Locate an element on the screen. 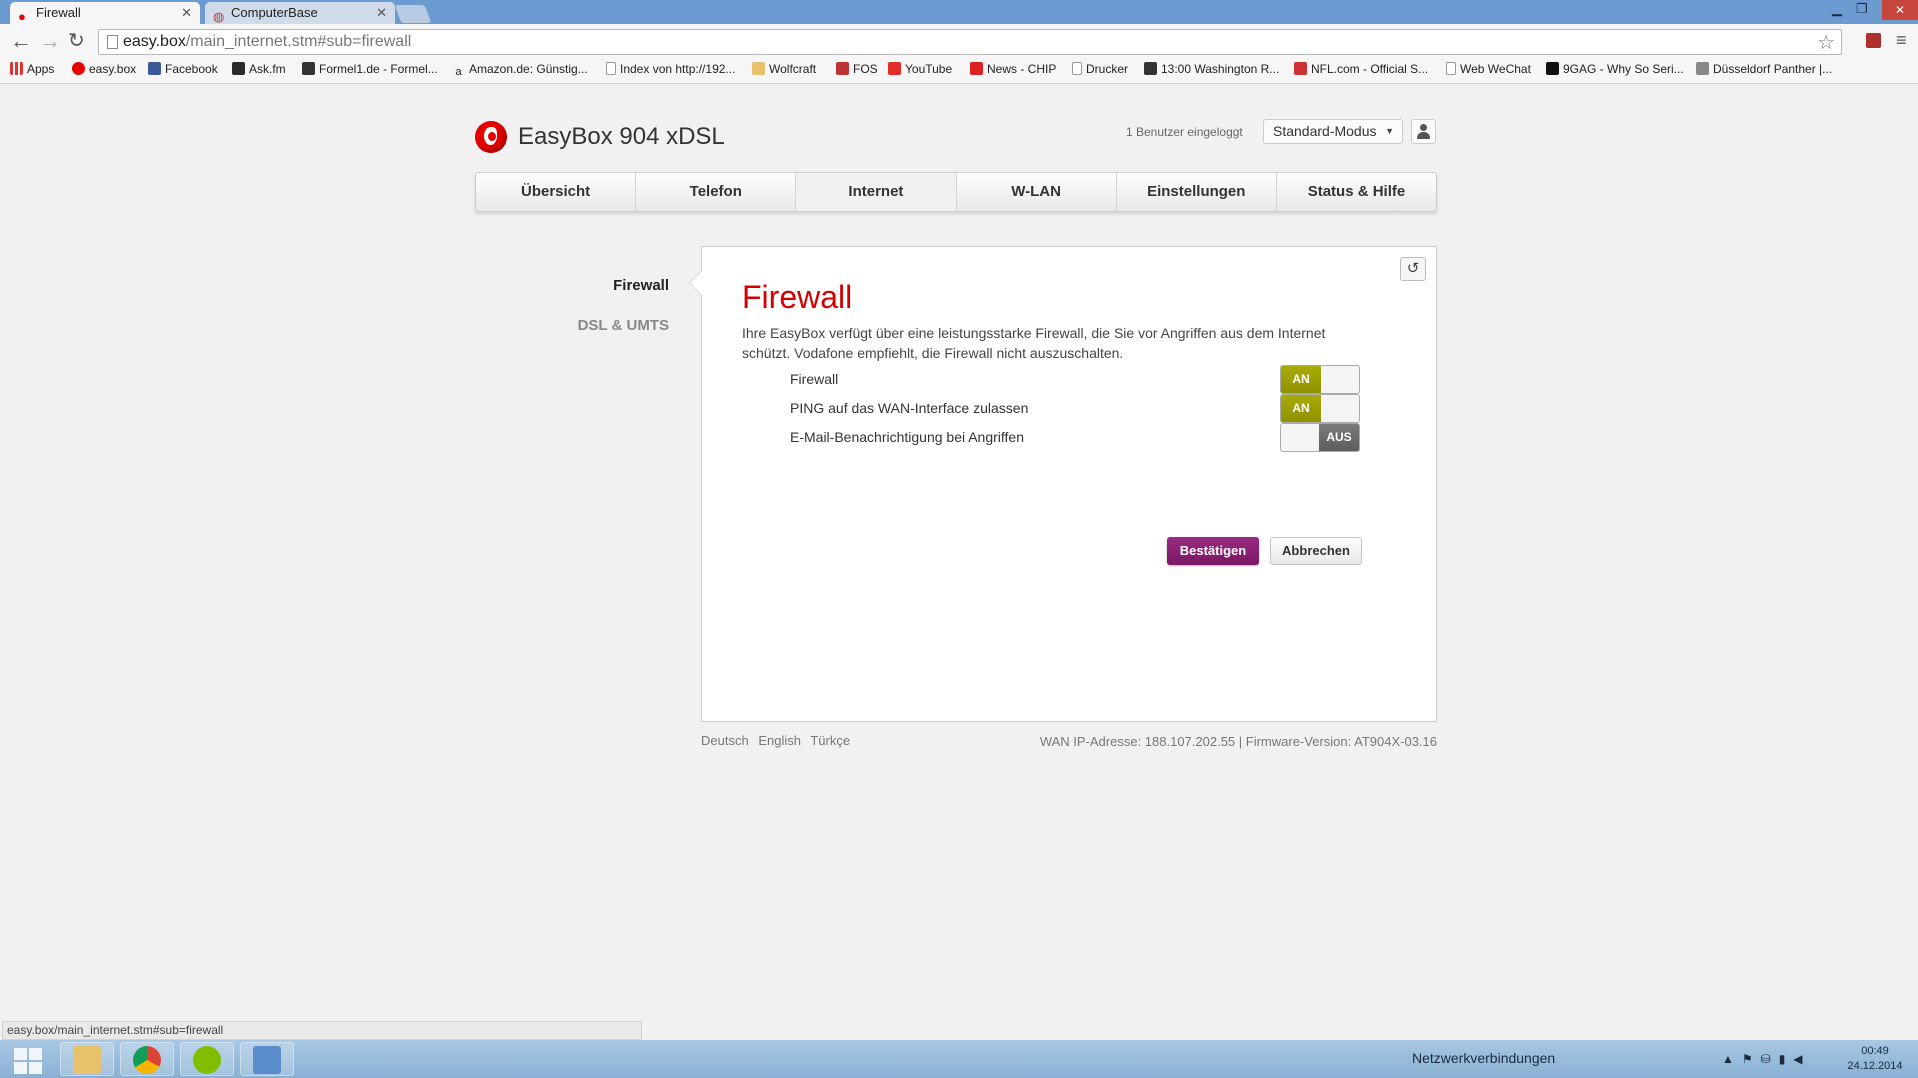 The image size is (1918, 1078). new-tab-button is located at coordinates (413, 14).